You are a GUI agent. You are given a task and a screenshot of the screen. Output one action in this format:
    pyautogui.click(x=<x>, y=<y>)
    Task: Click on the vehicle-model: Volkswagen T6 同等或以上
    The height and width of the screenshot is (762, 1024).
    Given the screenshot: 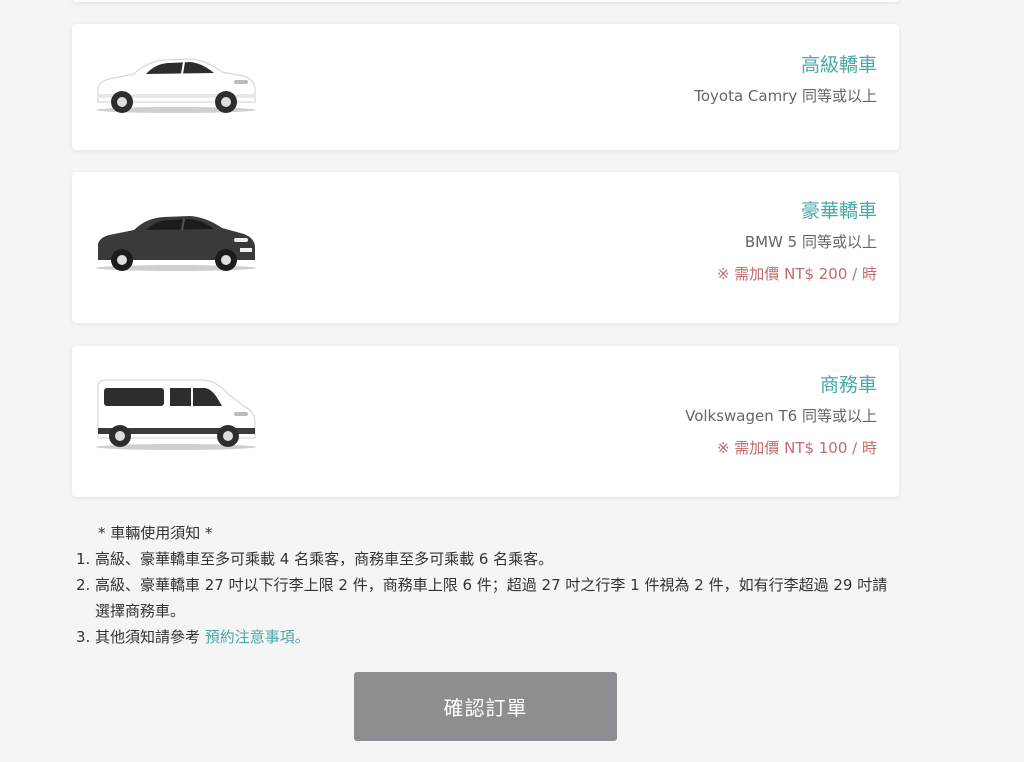 What is the action you would take?
    pyautogui.click(x=781, y=416)
    